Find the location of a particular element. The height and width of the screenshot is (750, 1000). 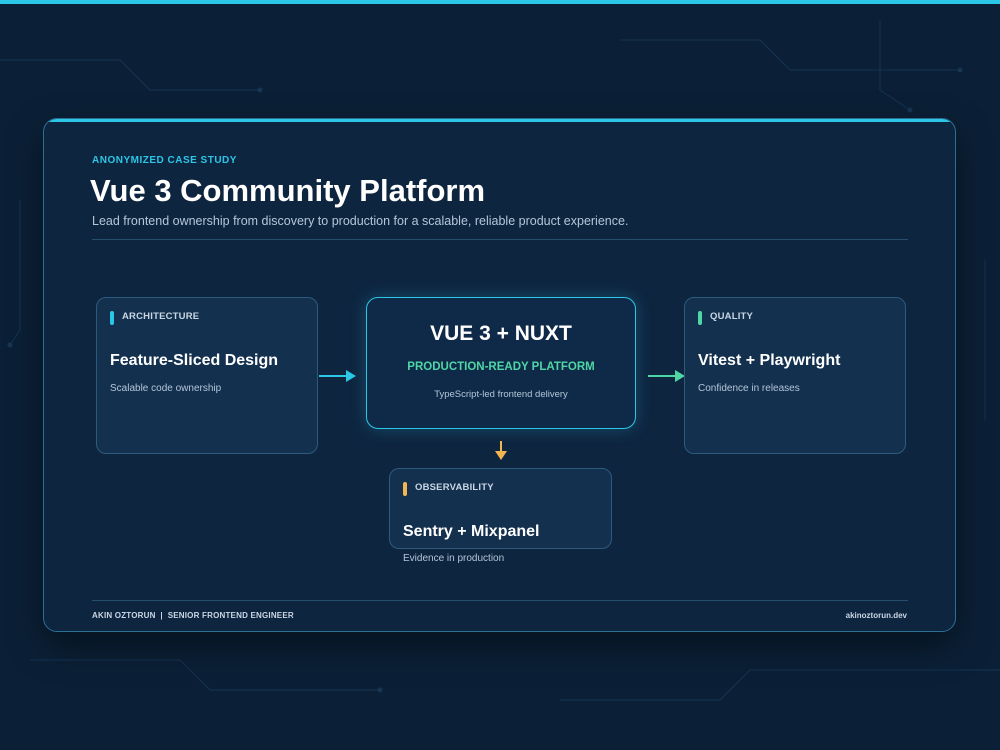

page-title: Vue 3 Community Platform is located at coordinates (288, 190).